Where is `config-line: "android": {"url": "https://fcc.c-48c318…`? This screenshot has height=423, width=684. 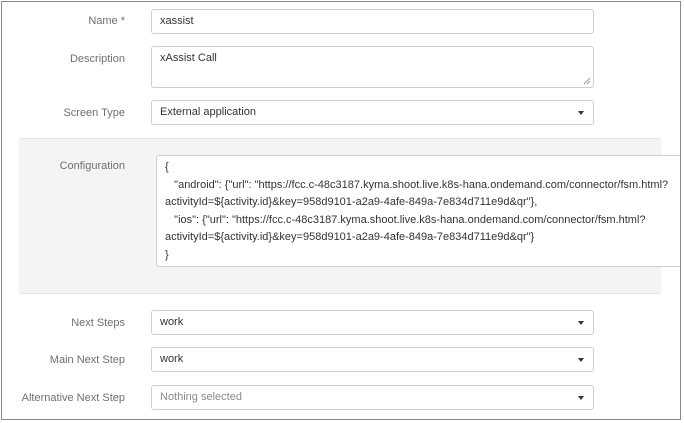
config-line: "android": {"url": "https://fcc.c-48c318… is located at coordinates (417, 184).